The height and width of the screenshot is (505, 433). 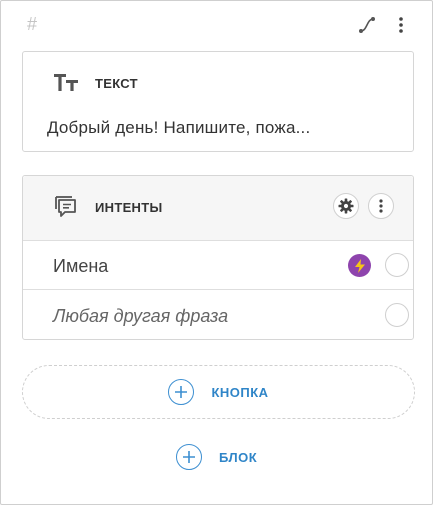 What do you see at coordinates (218, 265) in the screenshot?
I see `intent-row: Имена` at bounding box center [218, 265].